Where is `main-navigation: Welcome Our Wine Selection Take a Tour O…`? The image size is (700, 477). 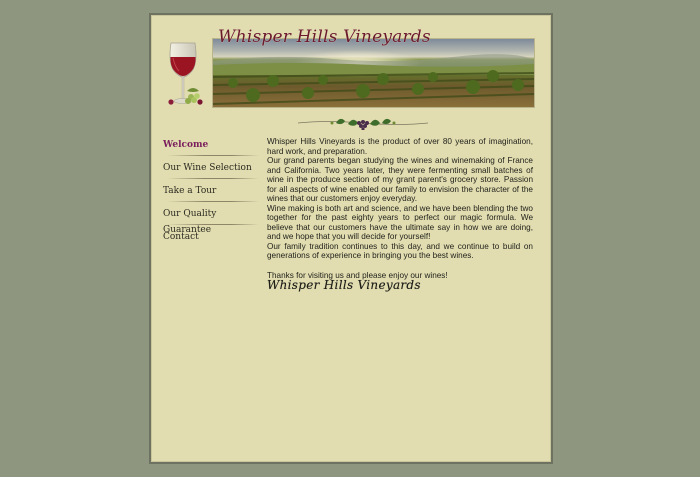 main-navigation: Welcome Our Wine Selection Take a Tour O… is located at coordinates (211, 192).